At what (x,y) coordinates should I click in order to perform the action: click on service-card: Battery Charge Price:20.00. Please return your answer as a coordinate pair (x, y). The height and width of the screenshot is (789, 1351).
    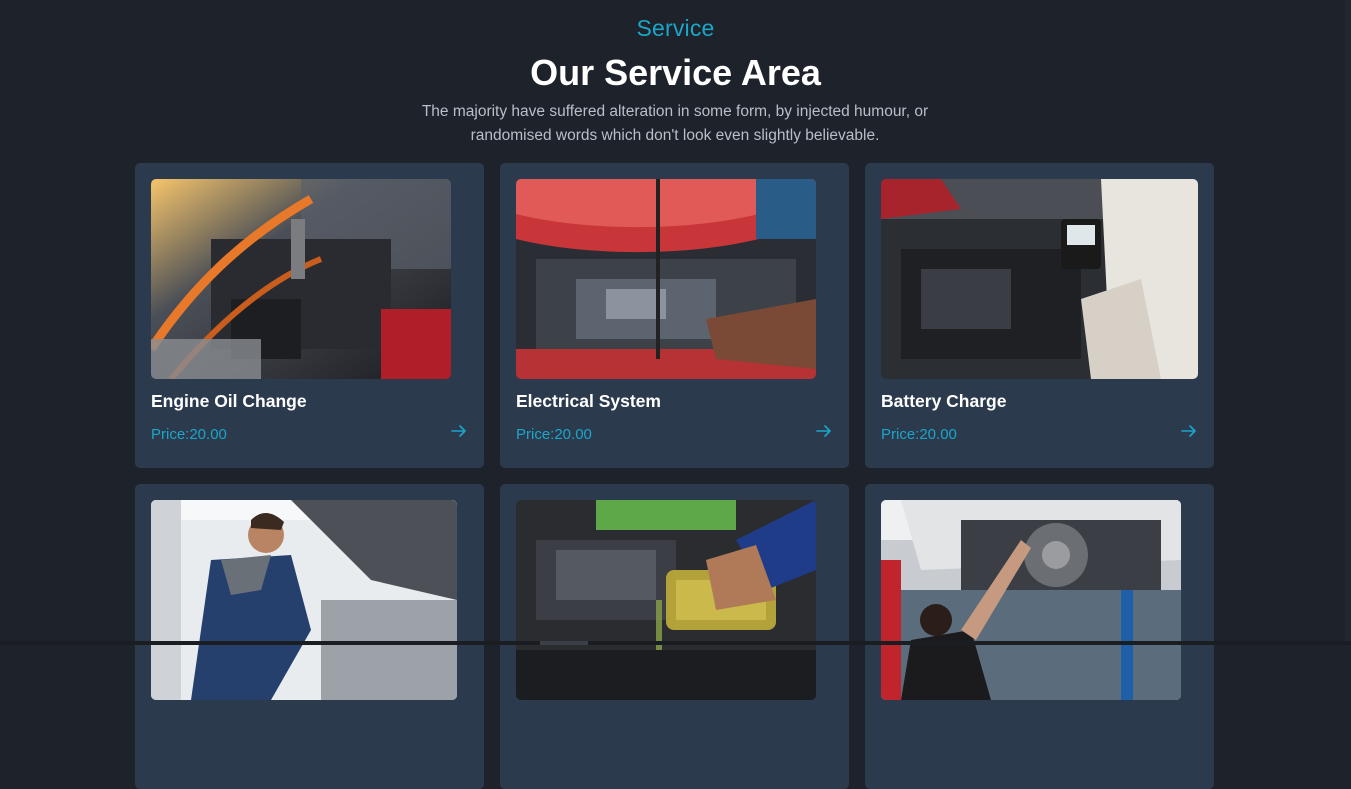
    Looking at the image, I should click on (1039, 315).